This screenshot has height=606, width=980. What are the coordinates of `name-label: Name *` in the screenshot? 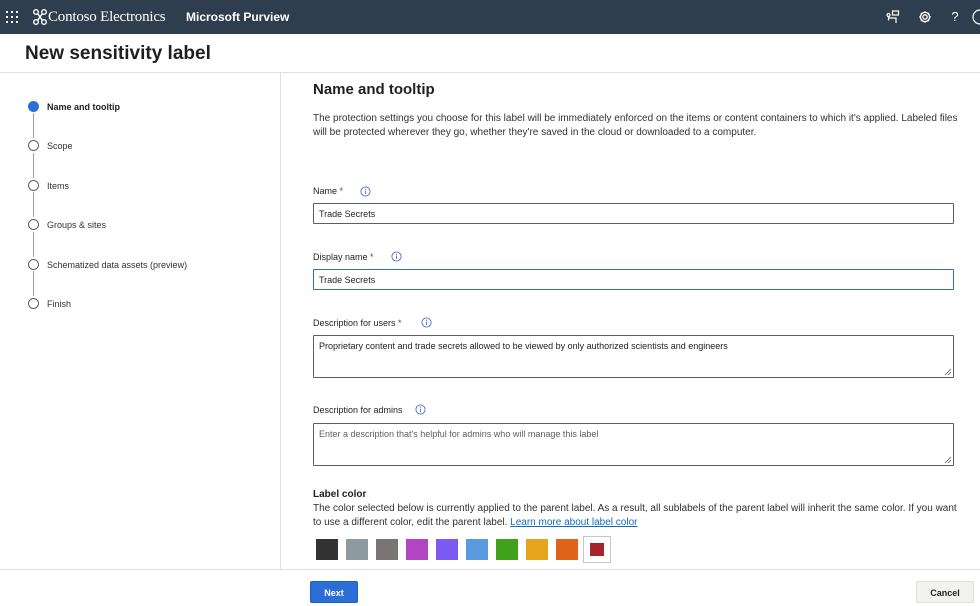 It's located at (328, 191).